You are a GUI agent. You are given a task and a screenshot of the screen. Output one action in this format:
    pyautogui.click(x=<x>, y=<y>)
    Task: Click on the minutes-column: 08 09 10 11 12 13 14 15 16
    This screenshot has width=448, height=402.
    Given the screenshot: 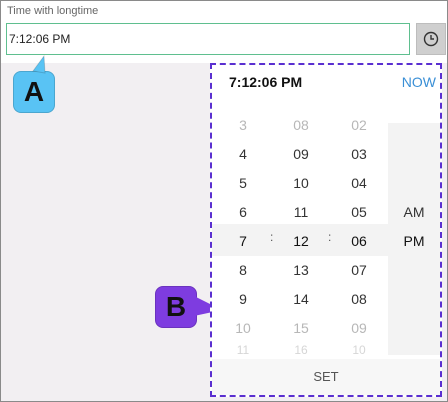 What is the action you would take?
    pyautogui.click(x=301, y=234)
    